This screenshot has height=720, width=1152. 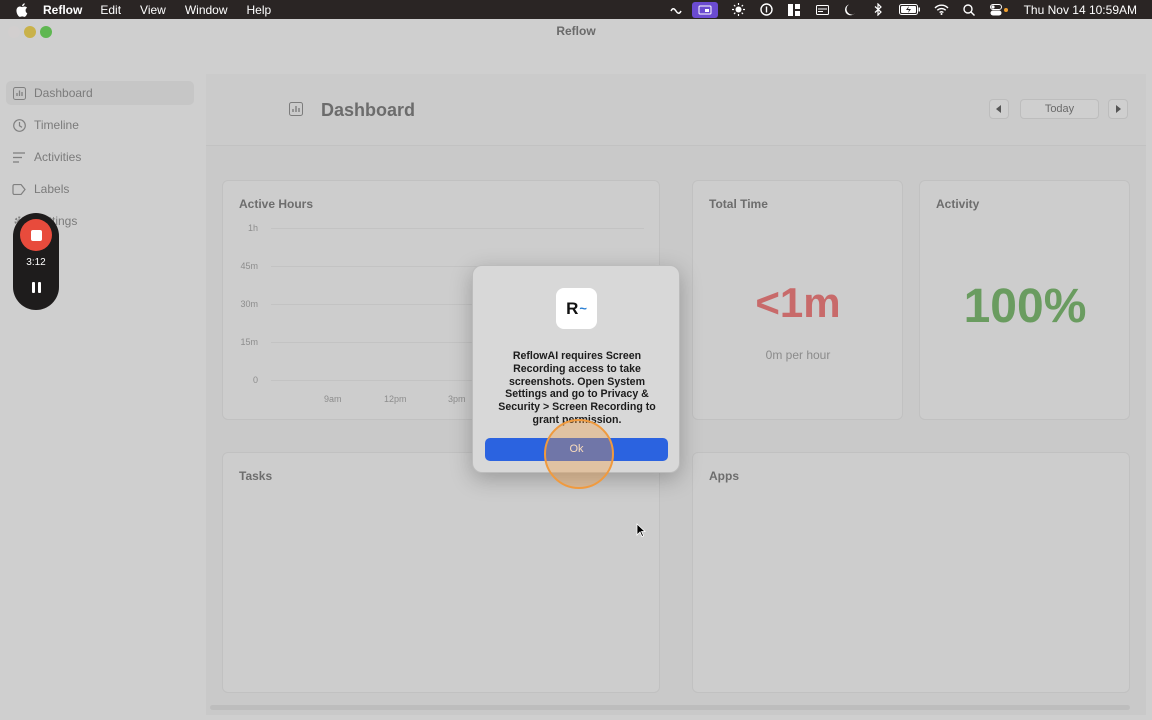 I want to click on x-tick-label: 12pm, so click(x=395, y=399).